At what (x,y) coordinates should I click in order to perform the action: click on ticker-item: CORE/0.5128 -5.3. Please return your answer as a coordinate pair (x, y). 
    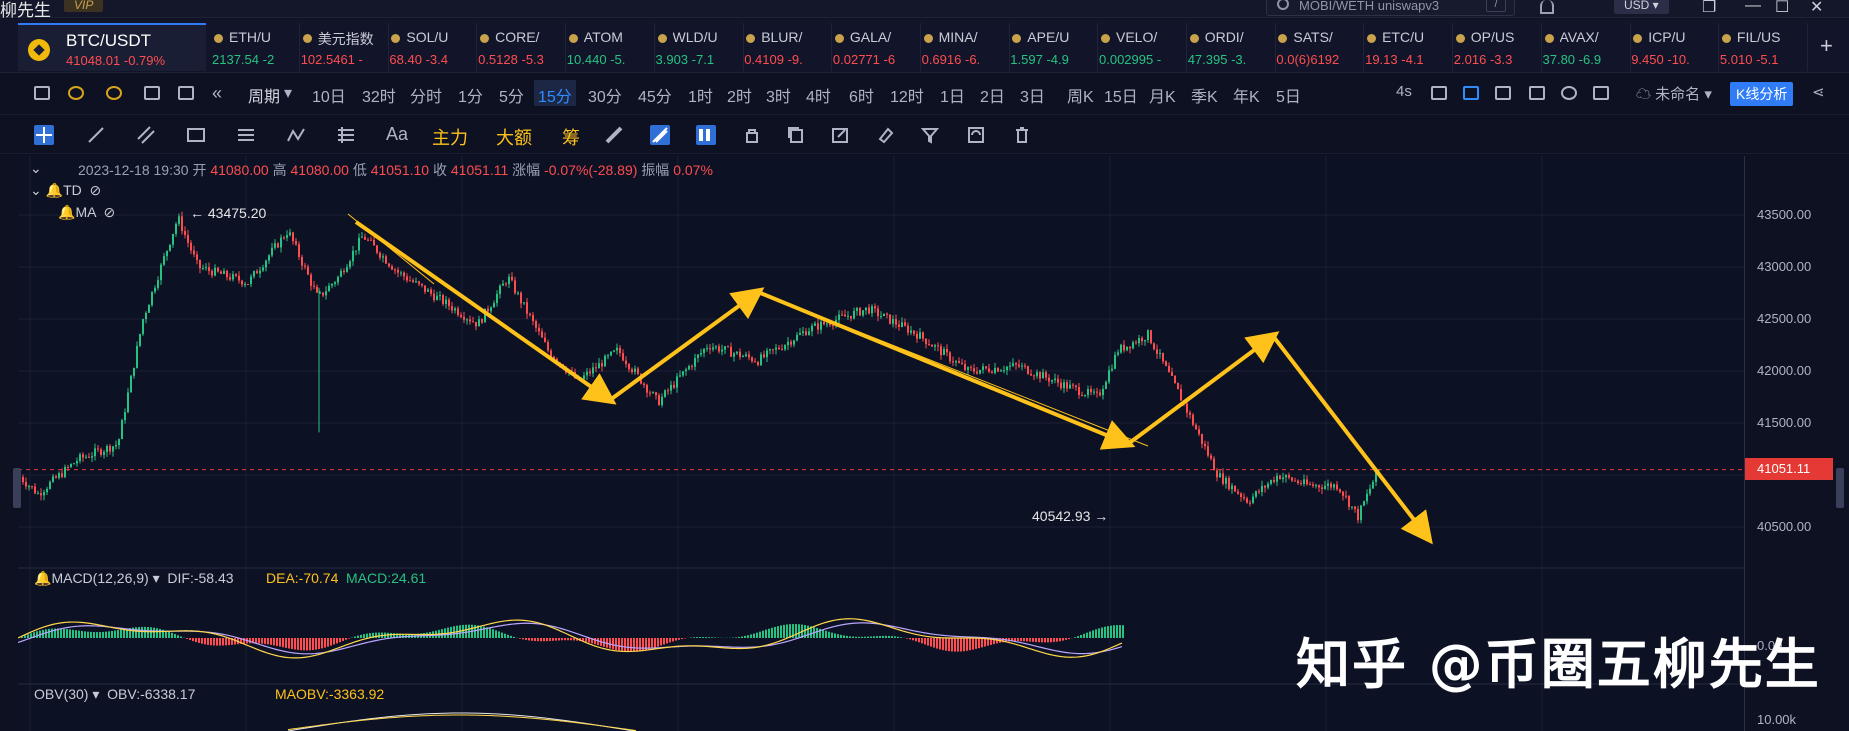
    Looking at the image, I should click on (522, 47).